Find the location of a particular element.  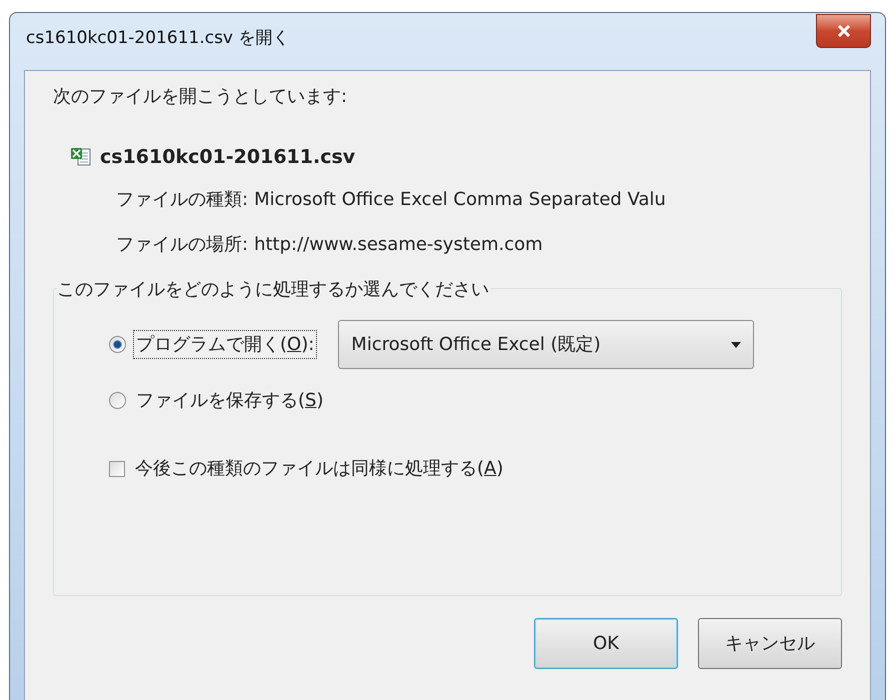

option-label: ファイルを保存する(S) is located at coordinates (229, 401).